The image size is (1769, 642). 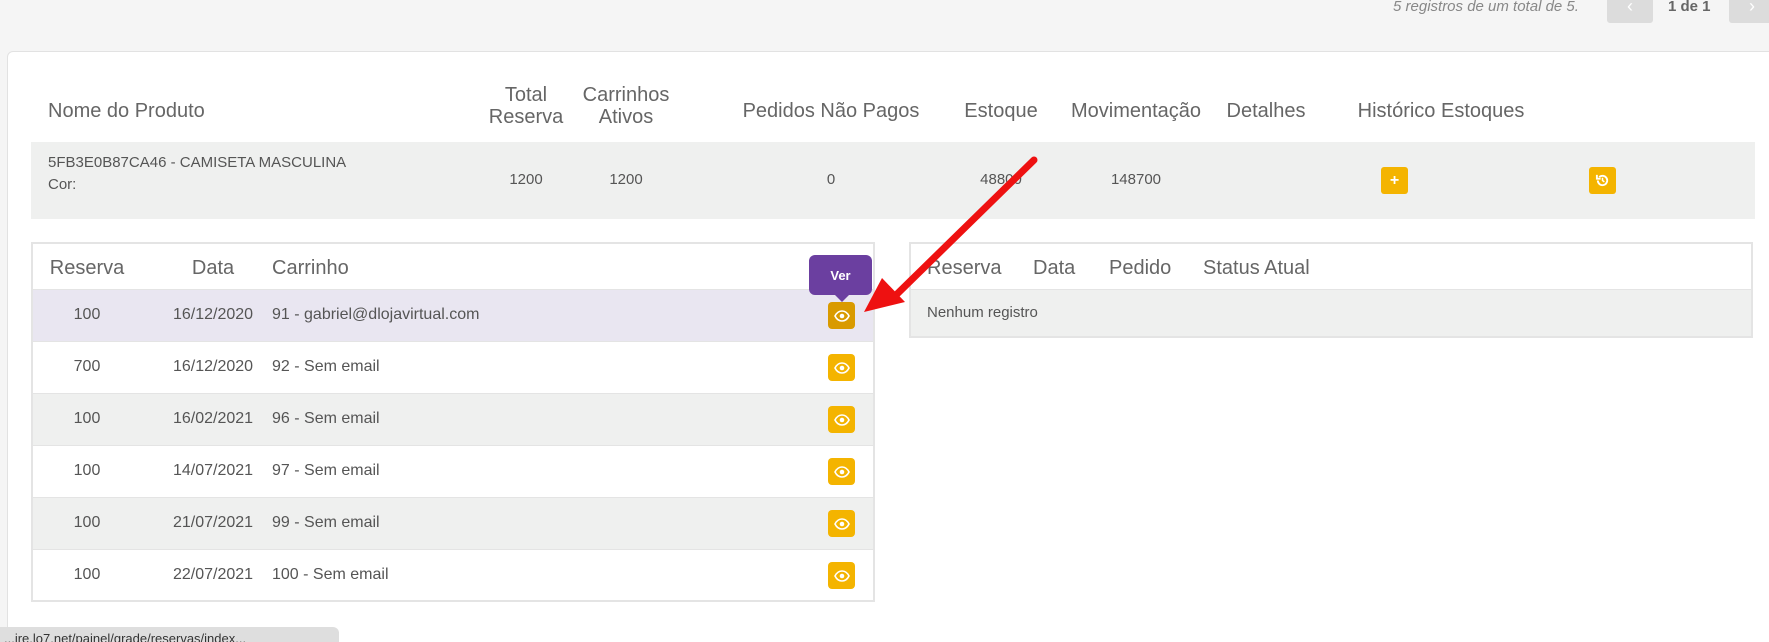 I want to click on header-carrinhos-ativos: Carrinhos Ativos, so click(x=626, y=106).